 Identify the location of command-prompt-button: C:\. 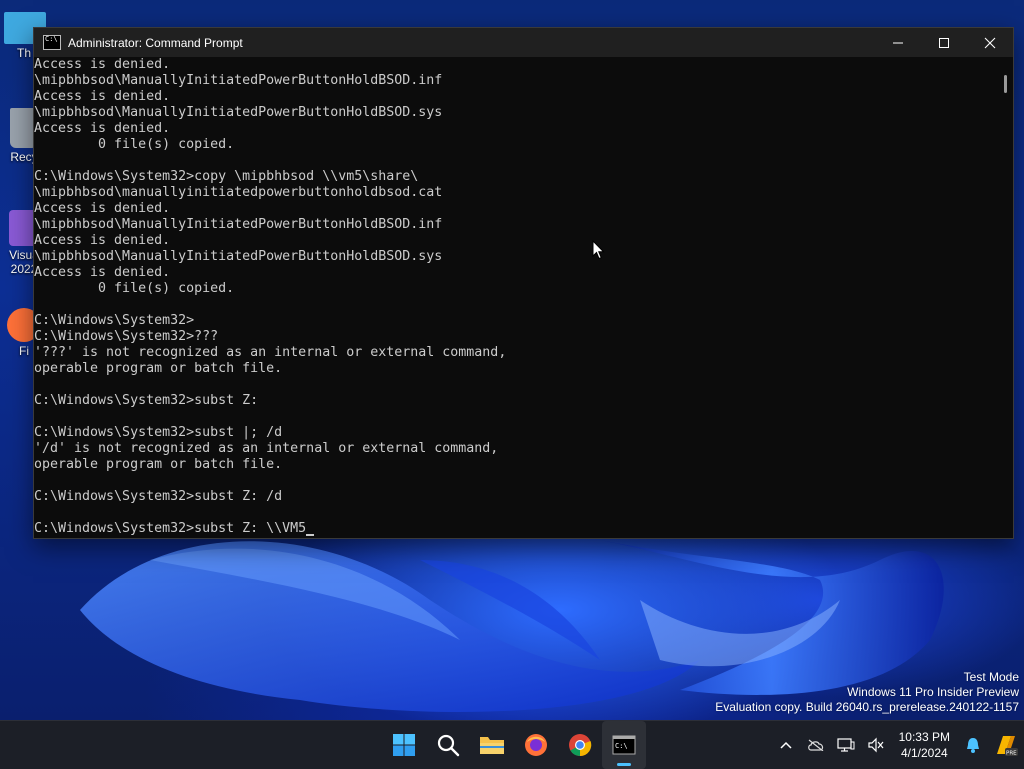
(624, 745).